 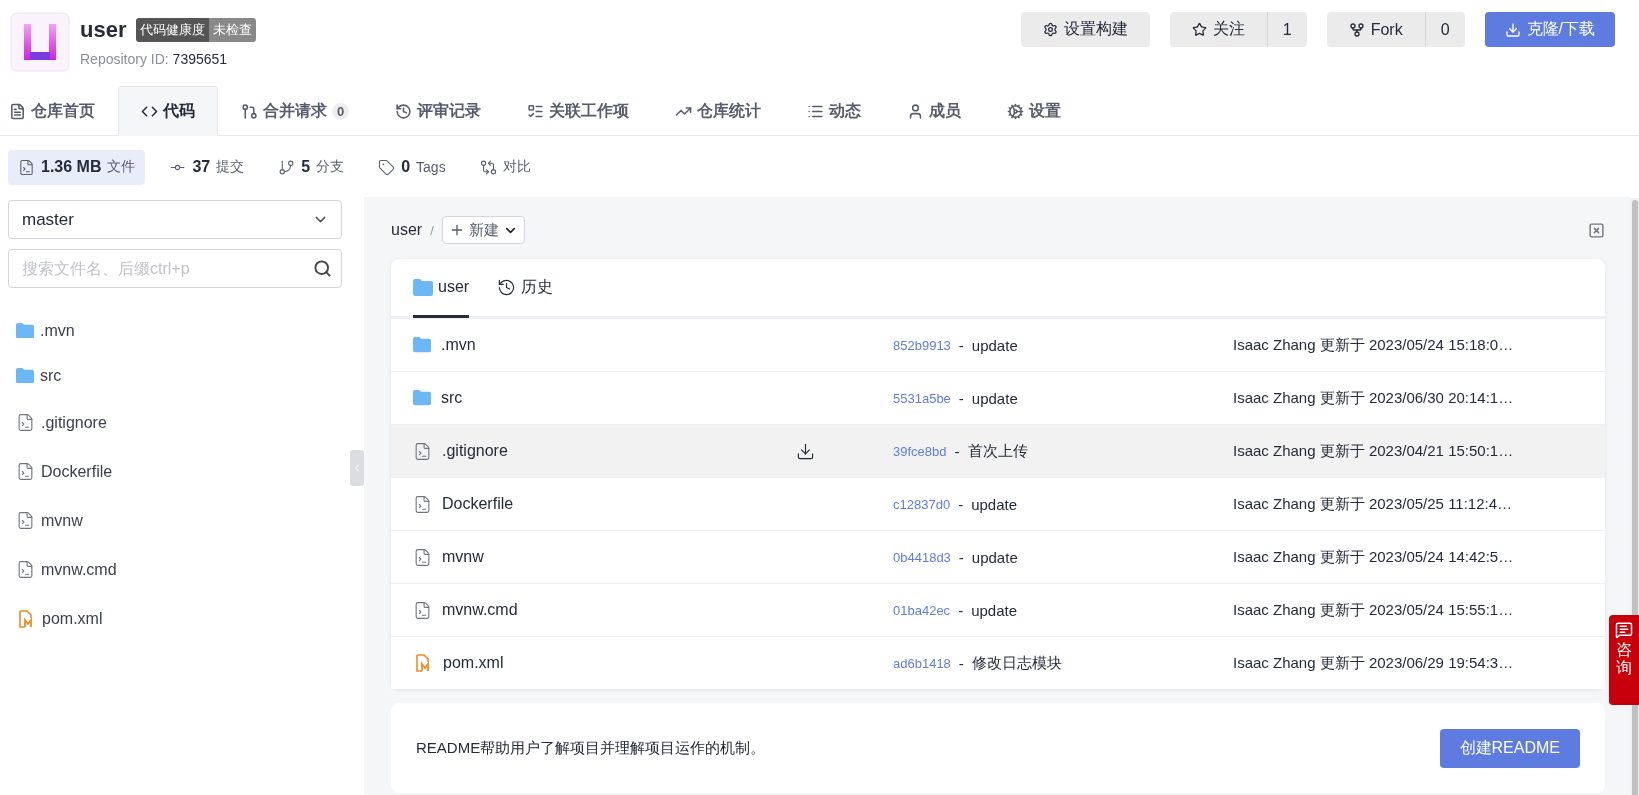 What do you see at coordinates (718, 111) in the screenshot?
I see `nav-tab: 仓库统计` at bounding box center [718, 111].